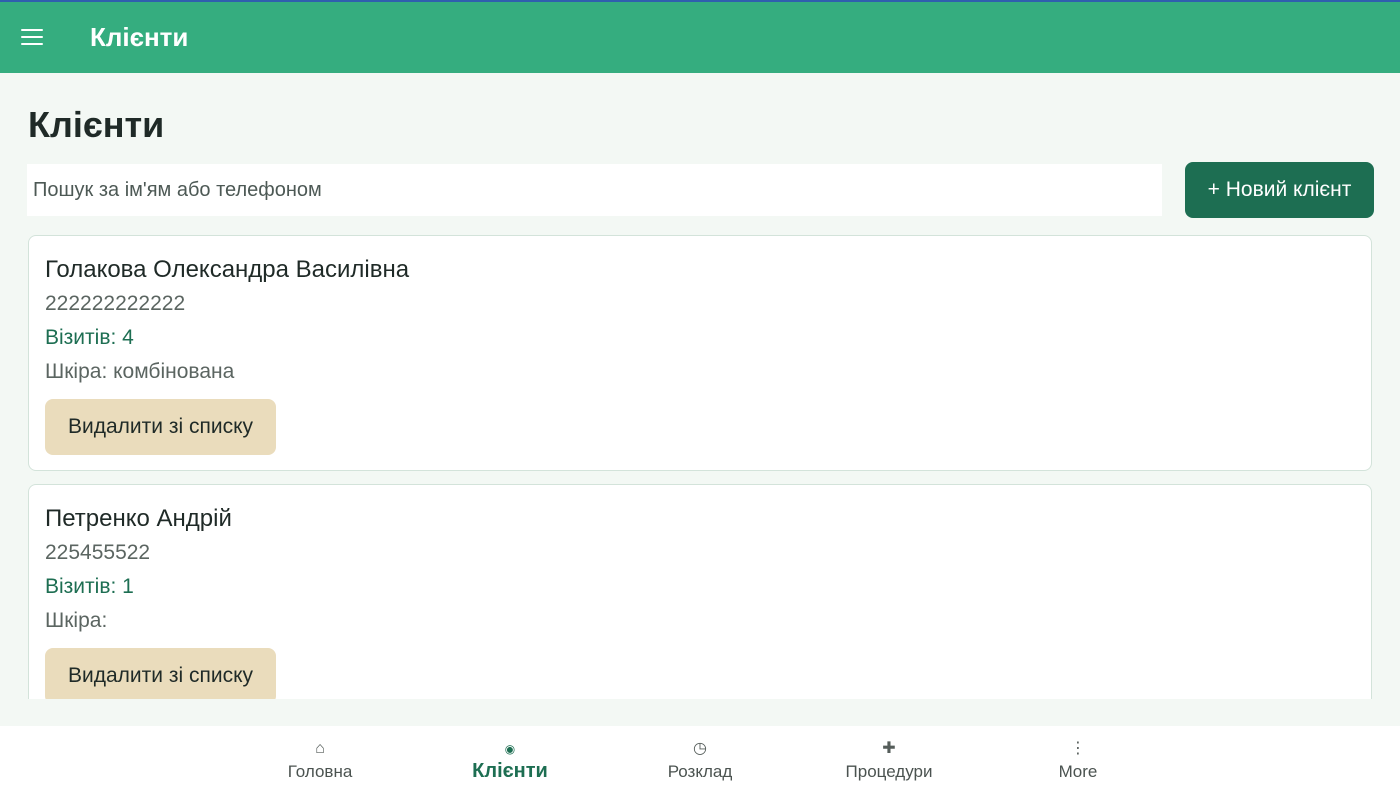 This screenshot has height=790, width=1400. Describe the element at coordinates (1279, 190) in the screenshot. I see `new-client-button: + Новий клієнт` at that location.